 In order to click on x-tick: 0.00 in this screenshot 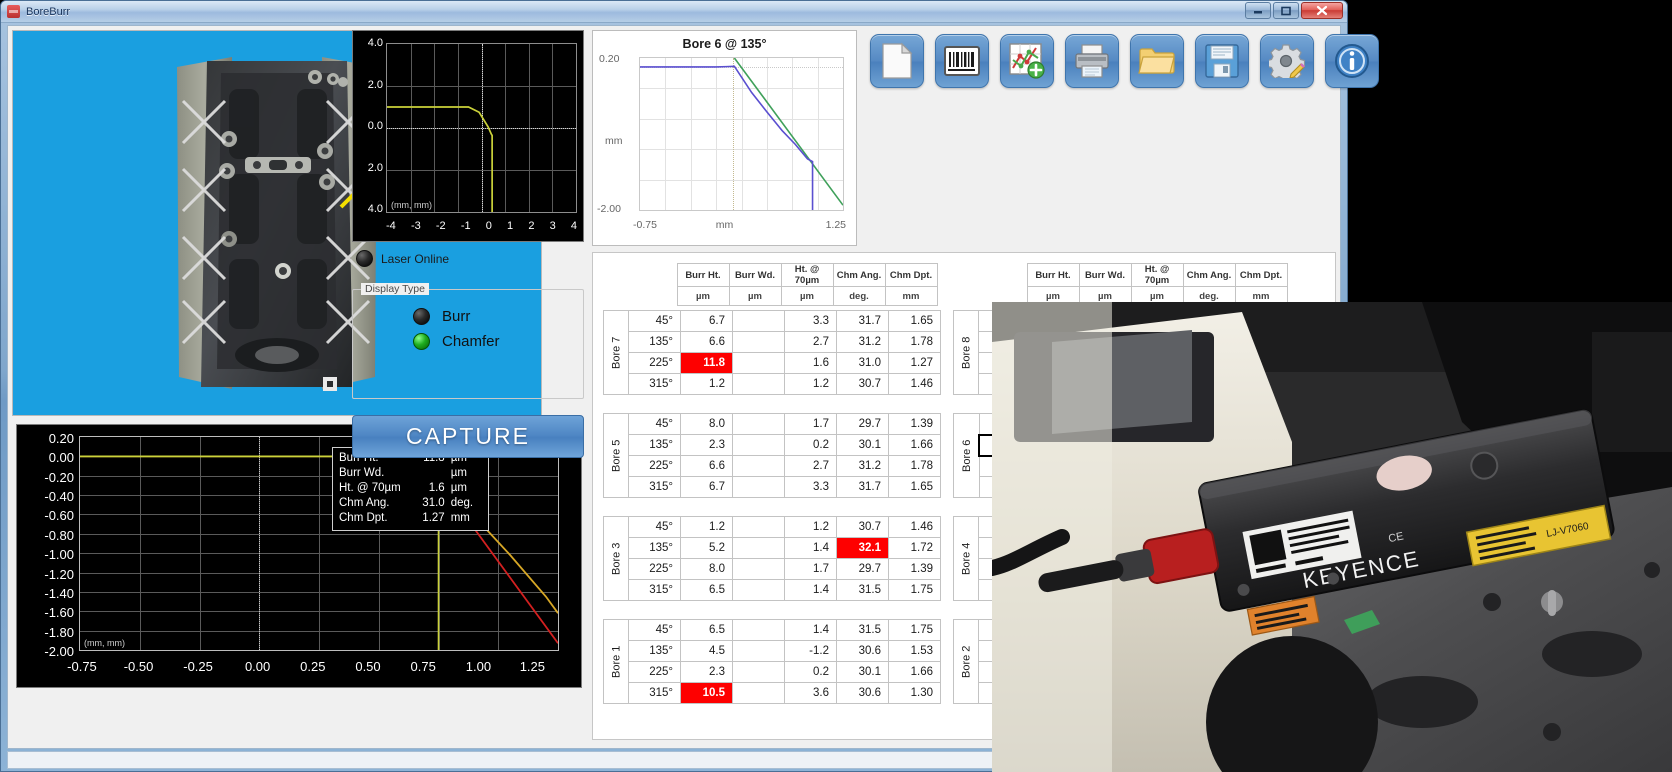, I will do `click(257, 666)`.